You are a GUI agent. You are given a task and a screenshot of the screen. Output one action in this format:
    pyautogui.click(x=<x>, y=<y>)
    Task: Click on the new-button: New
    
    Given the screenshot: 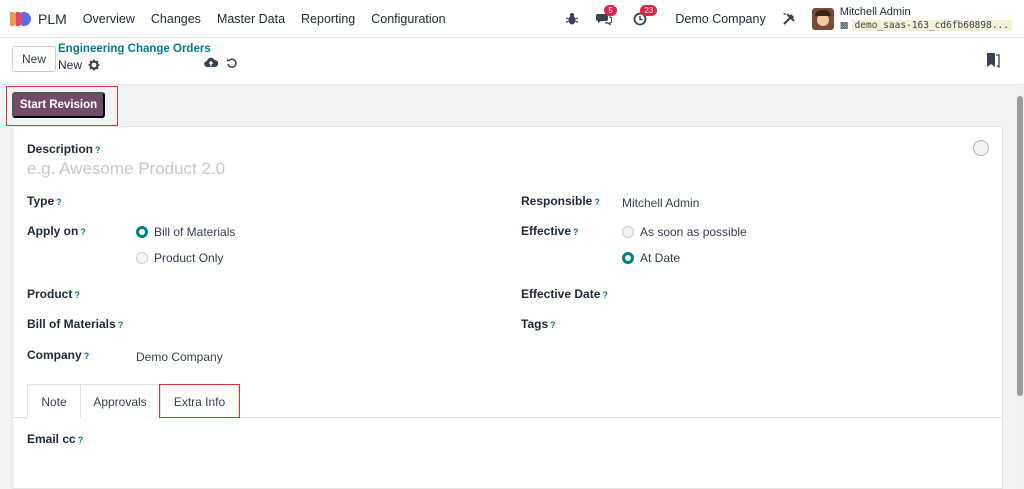 What is the action you would take?
    pyautogui.click(x=34, y=59)
    